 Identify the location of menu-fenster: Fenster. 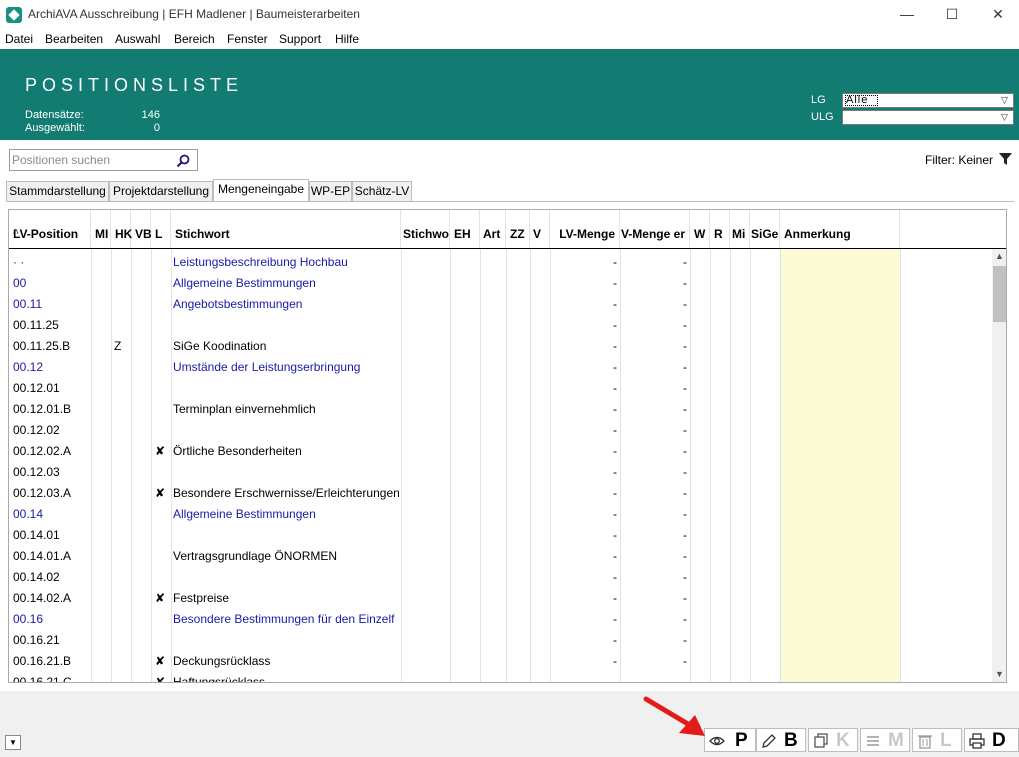
(247, 39).